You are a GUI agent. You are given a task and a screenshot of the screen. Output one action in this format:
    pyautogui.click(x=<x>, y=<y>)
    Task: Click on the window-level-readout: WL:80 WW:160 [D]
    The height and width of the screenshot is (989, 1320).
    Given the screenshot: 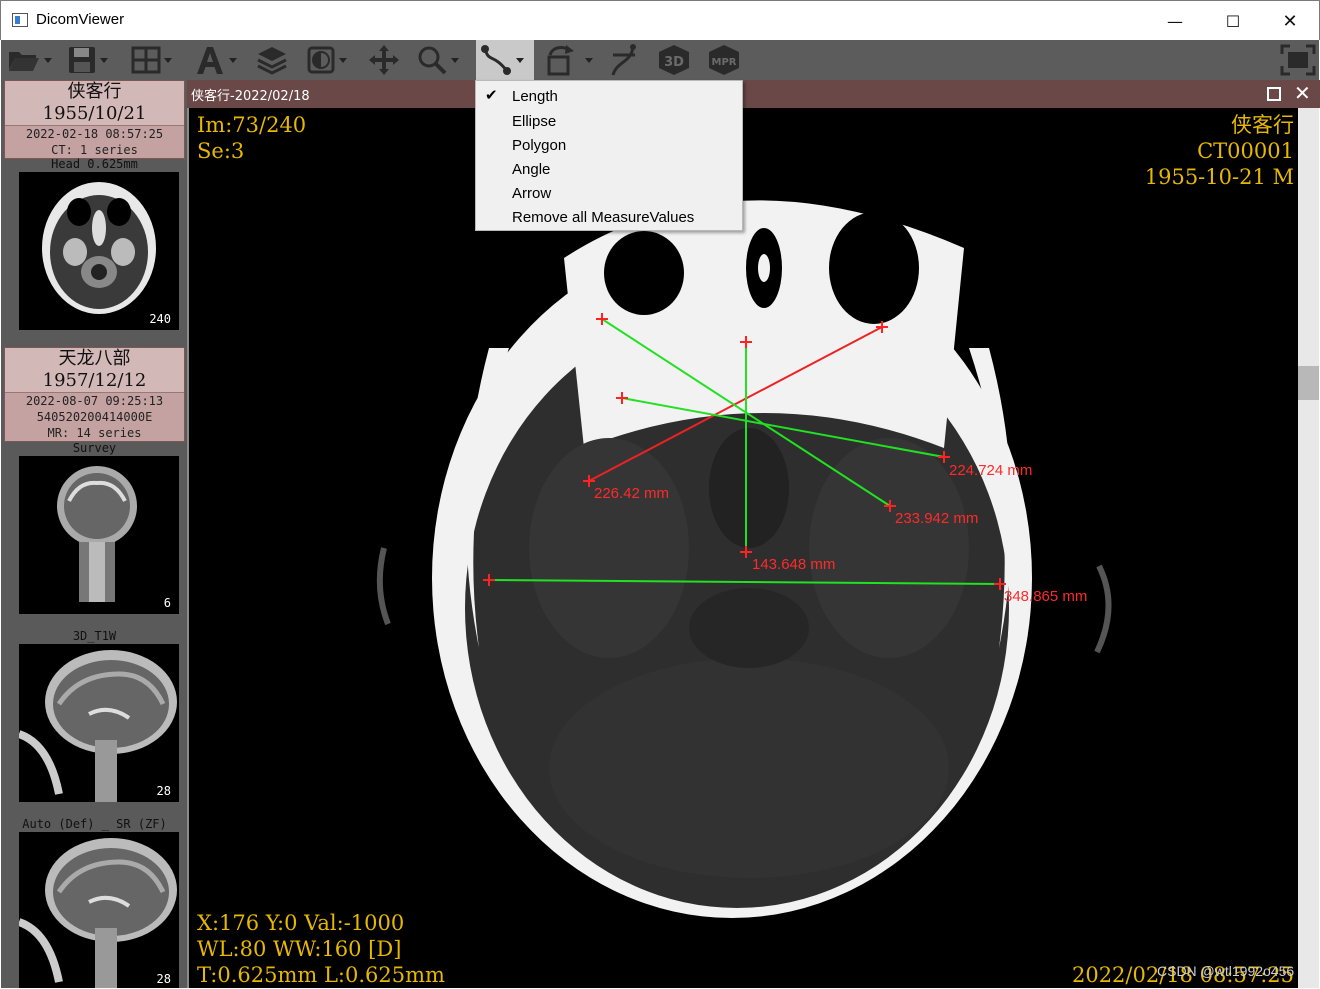 What is the action you would take?
    pyautogui.click(x=299, y=949)
    